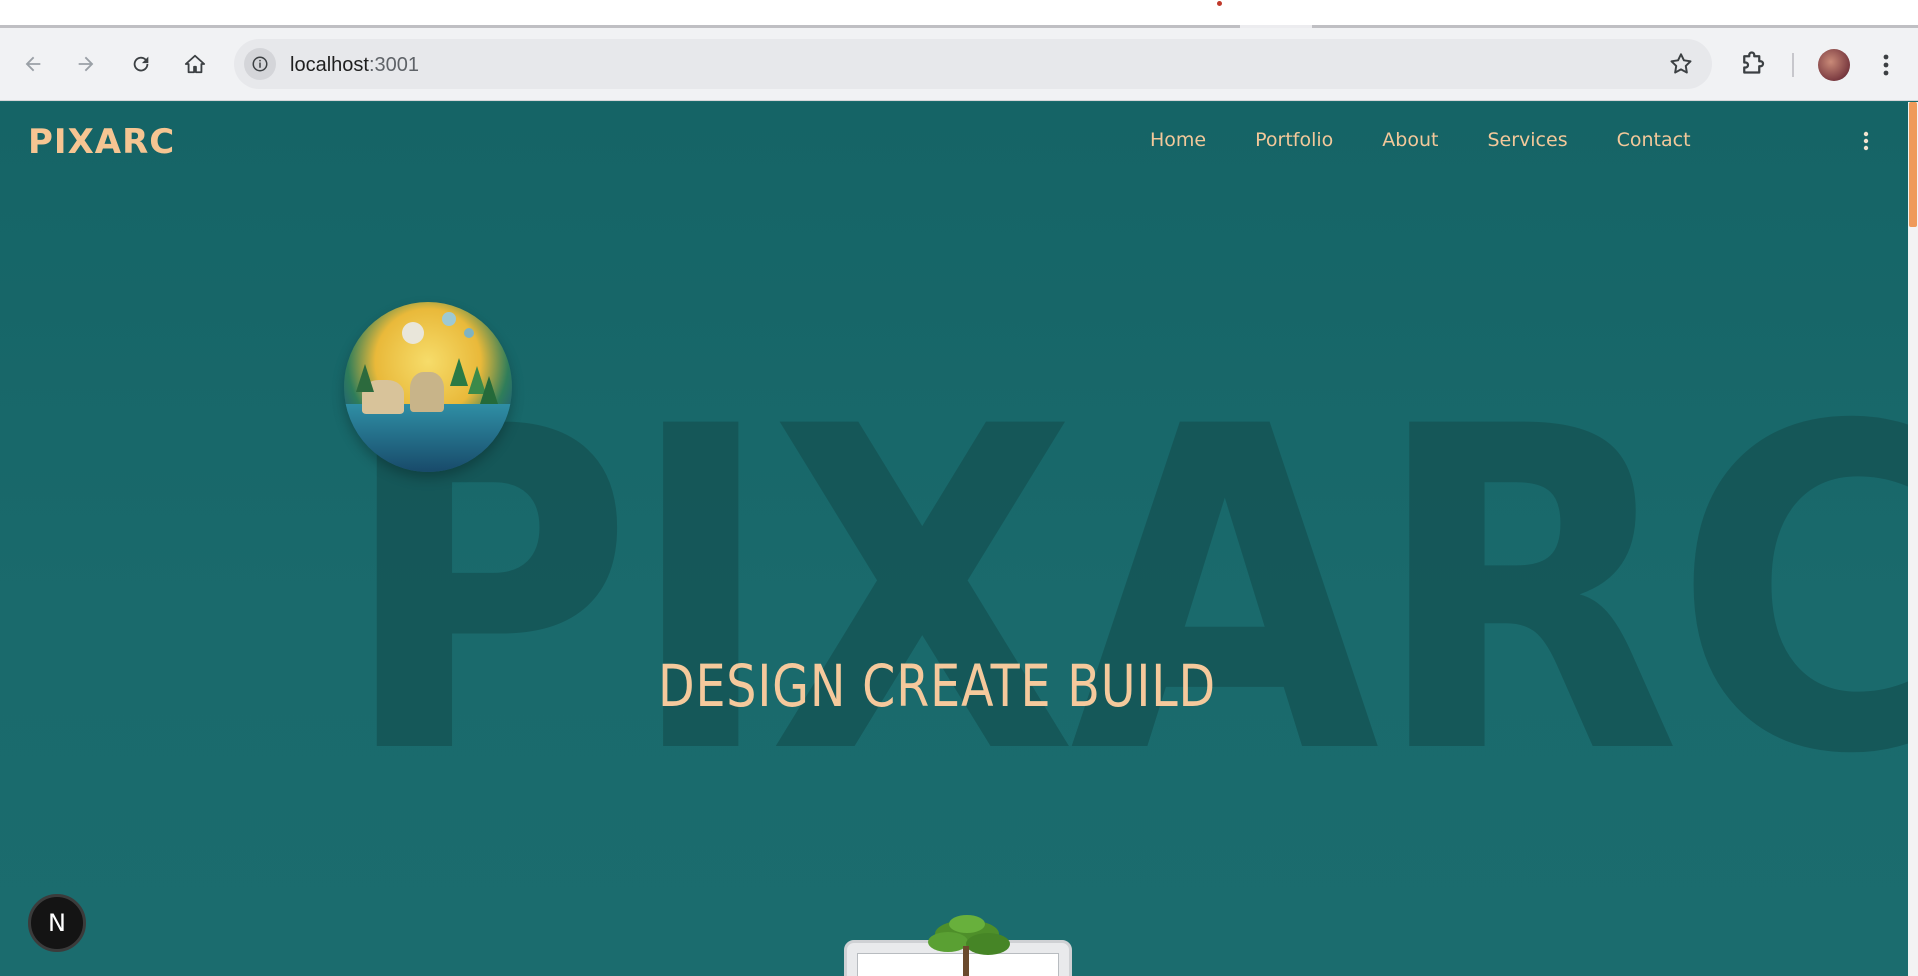 Image resolution: width=1918 pixels, height=976 pixels. What do you see at coordinates (959, 14) in the screenshot?
I see `tab-strip` at bounding box center [959, 14].